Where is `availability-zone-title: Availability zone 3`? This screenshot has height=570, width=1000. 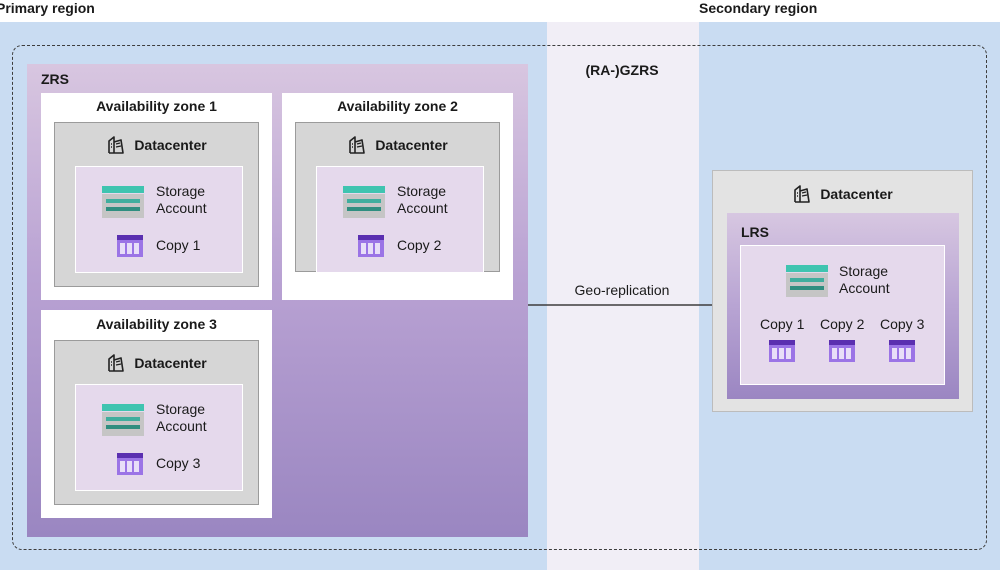 availability-zone-title: Availability zone 3 is located at coordinates (156, 324).